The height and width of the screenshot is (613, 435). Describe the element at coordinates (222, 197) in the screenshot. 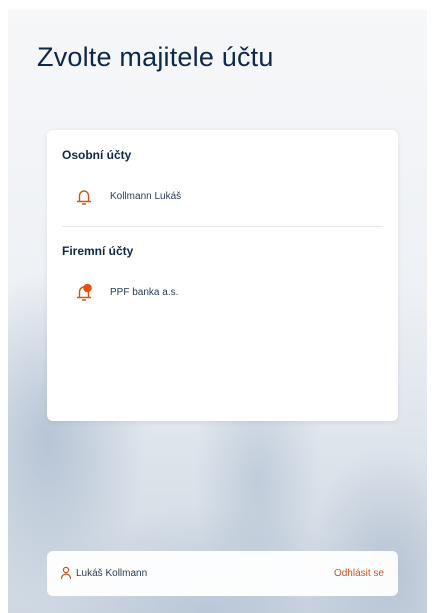

I see `account-item-kollmann-lukas: Kollmann Lukáš` at that location.